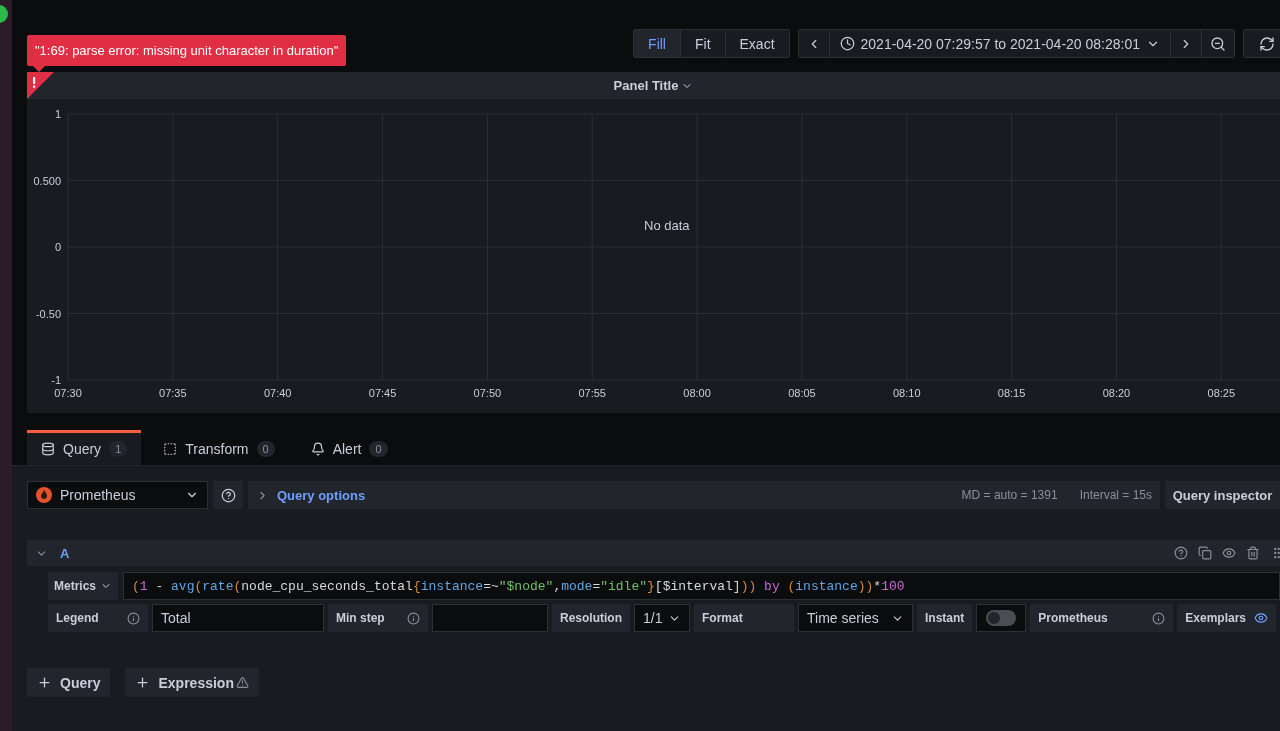 This screenshot has width=1280, height=731. What do you see at coordinates (277, 393) in the screenshot?
I see `x-axis-label: 07:40` at bounding box center [277, 393].